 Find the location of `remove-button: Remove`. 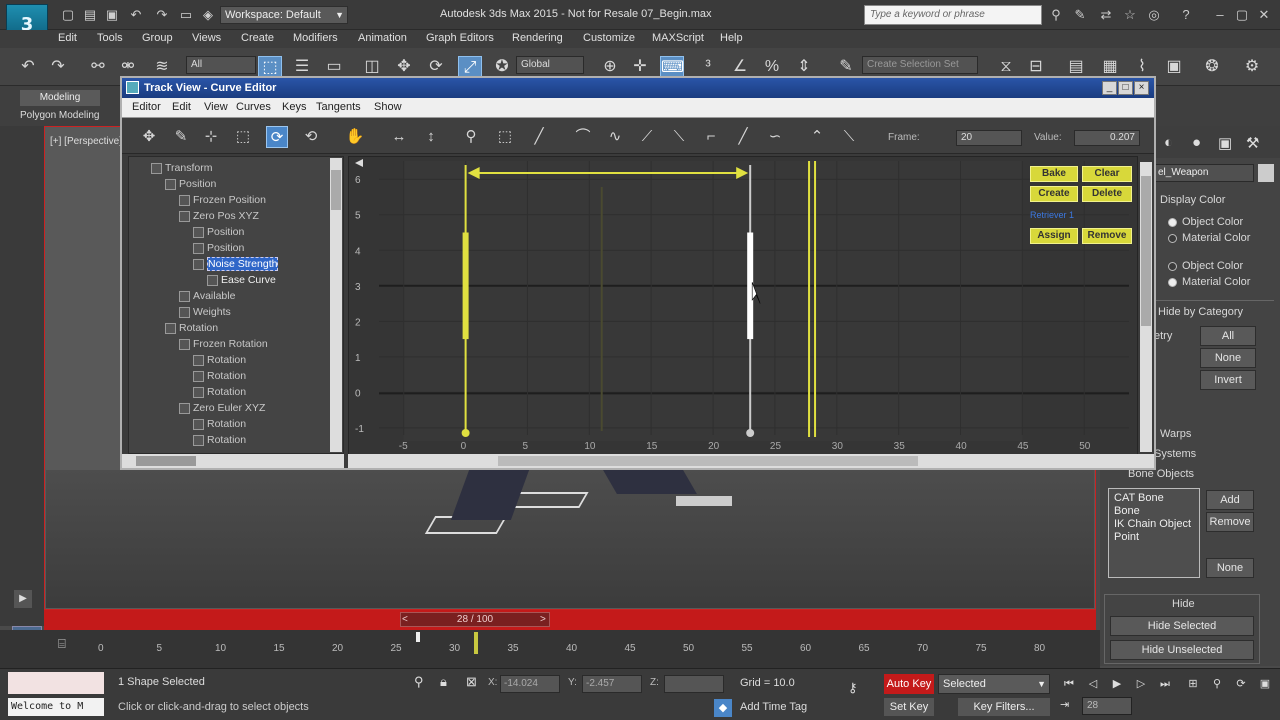

remove-button: Remove is located at coordinates (1230, 522).